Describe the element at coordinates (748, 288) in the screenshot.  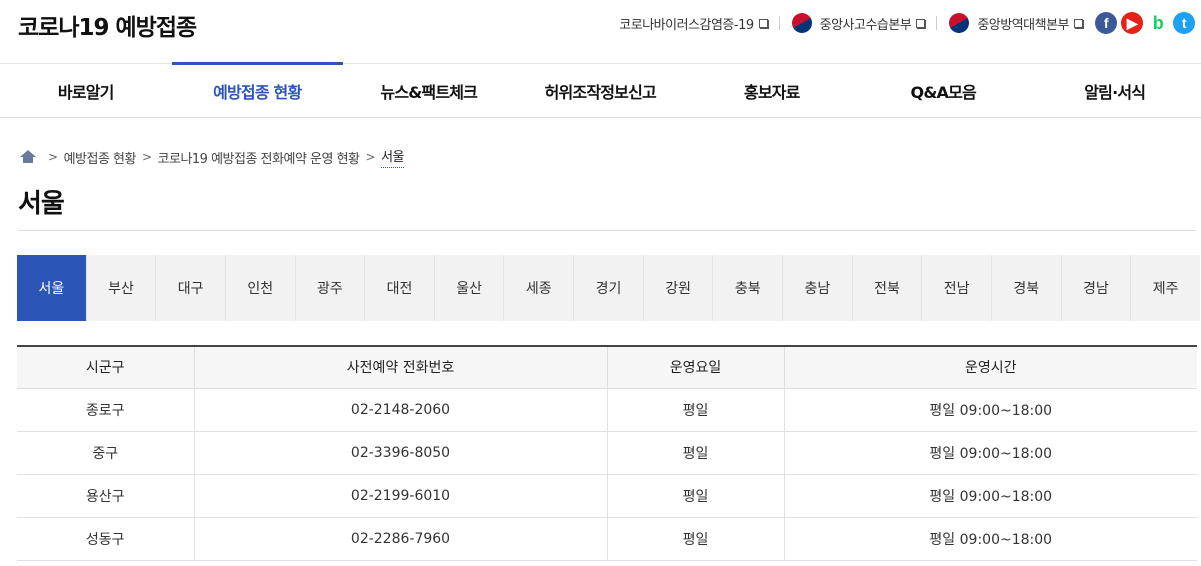
I see `tab-chungbuk: 충북` at that location.